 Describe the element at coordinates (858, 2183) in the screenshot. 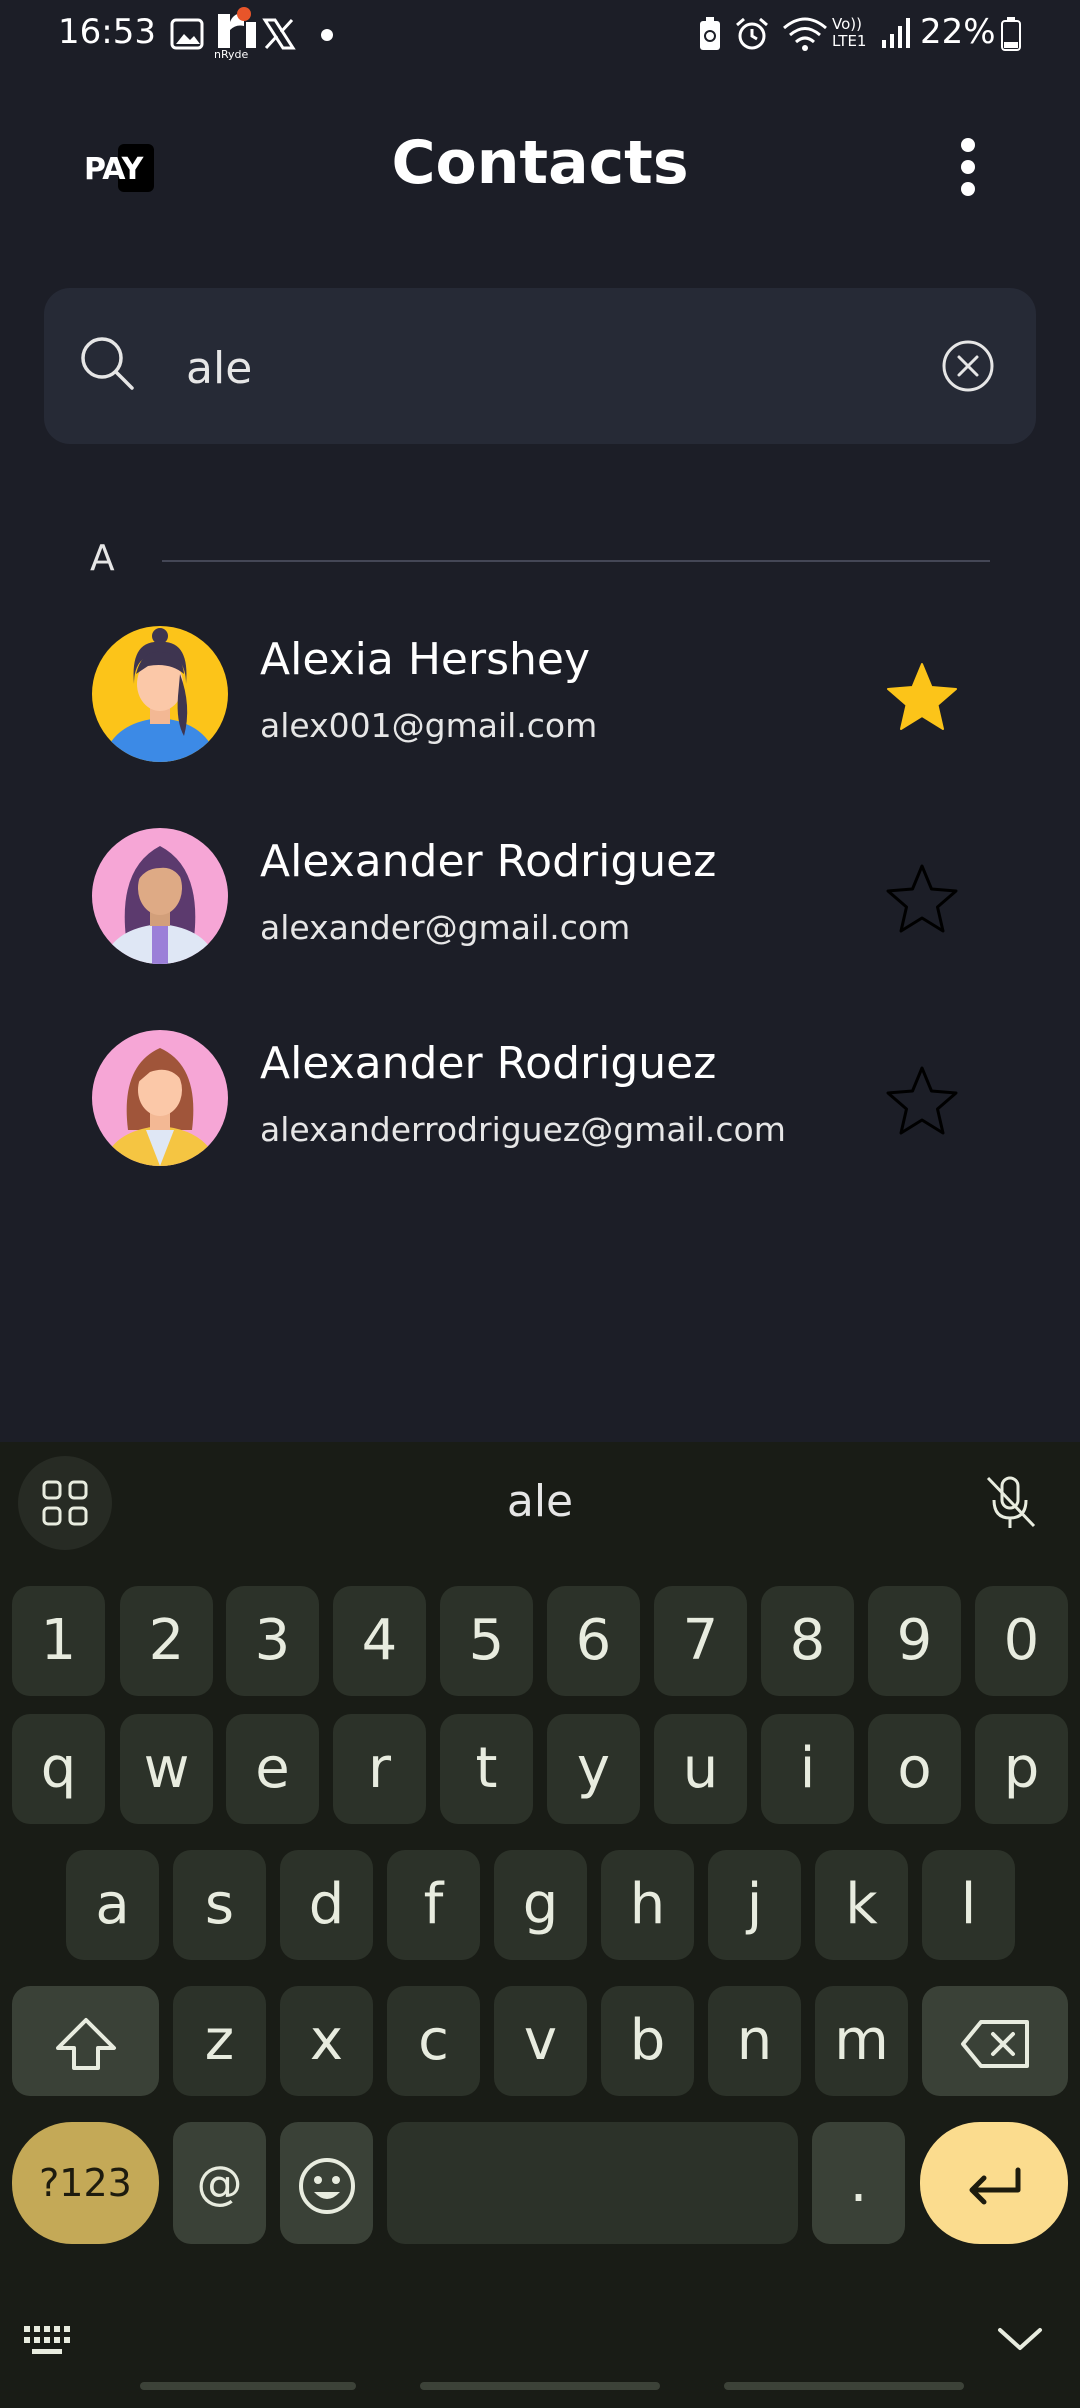

I see `period-key: .` at that location.